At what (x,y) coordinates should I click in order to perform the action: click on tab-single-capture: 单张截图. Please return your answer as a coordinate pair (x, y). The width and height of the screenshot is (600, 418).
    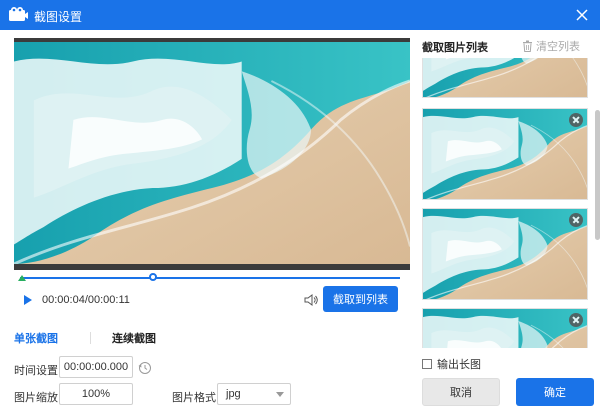
    Looking at the image, I should click on (36, 338).